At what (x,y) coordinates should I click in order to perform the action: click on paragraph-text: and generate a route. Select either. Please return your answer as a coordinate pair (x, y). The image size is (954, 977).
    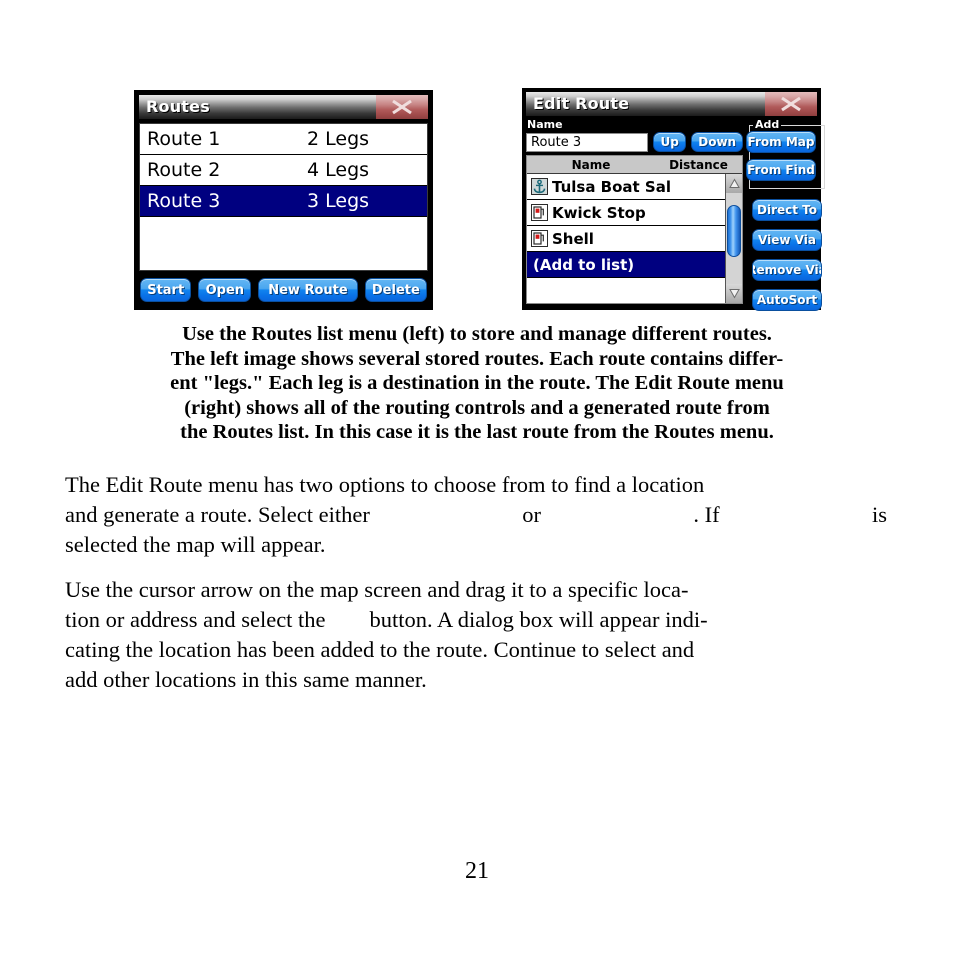
    Looking at the image, I should click on (217, 514).